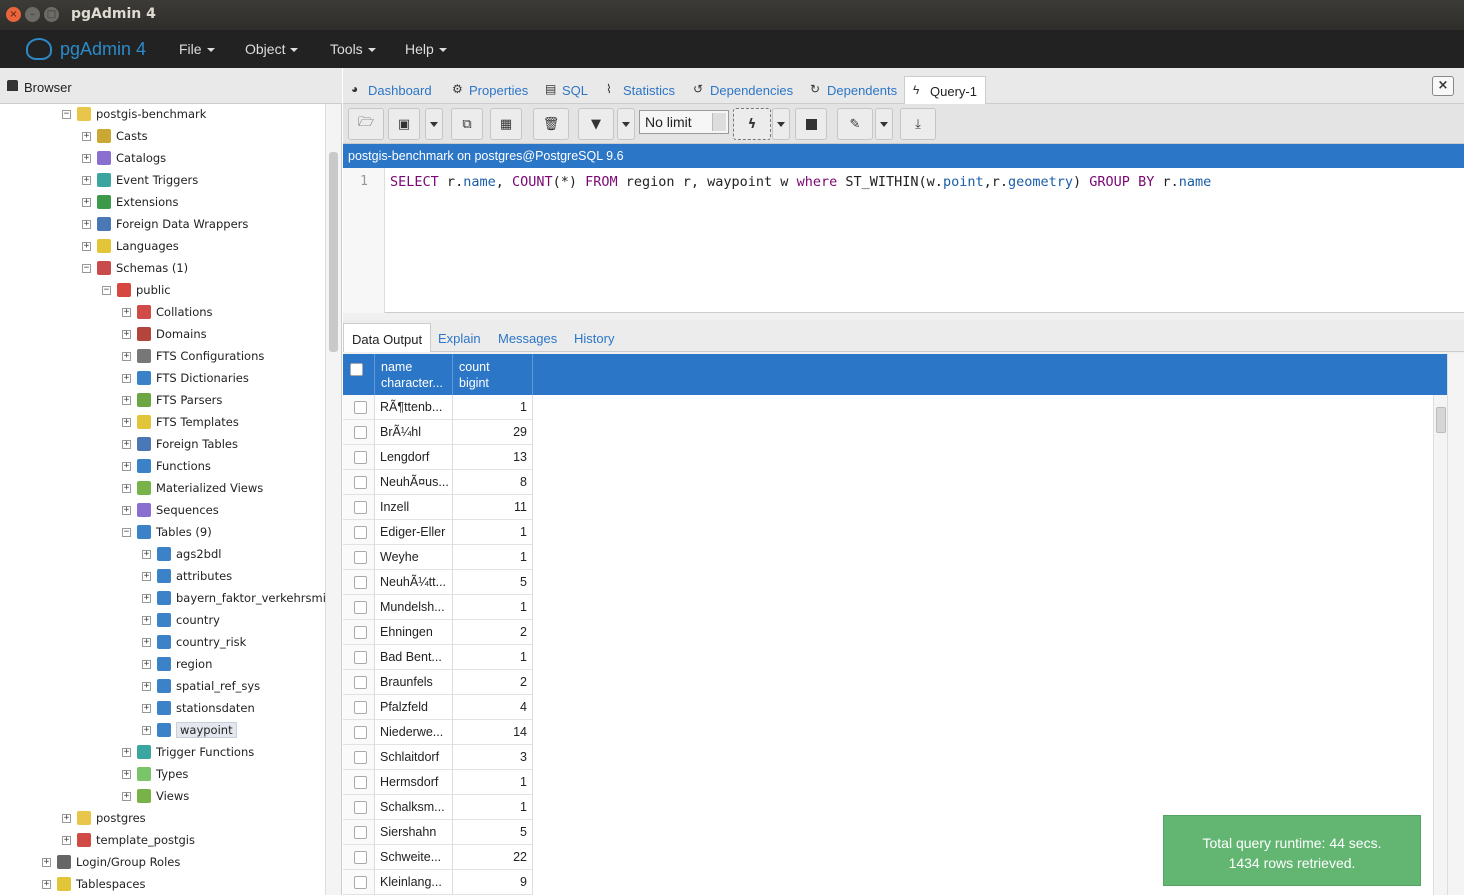  Describe the element at coordinates (140, 180) in the screenshot. I see `tree-node: + Event Triggers` at that location.